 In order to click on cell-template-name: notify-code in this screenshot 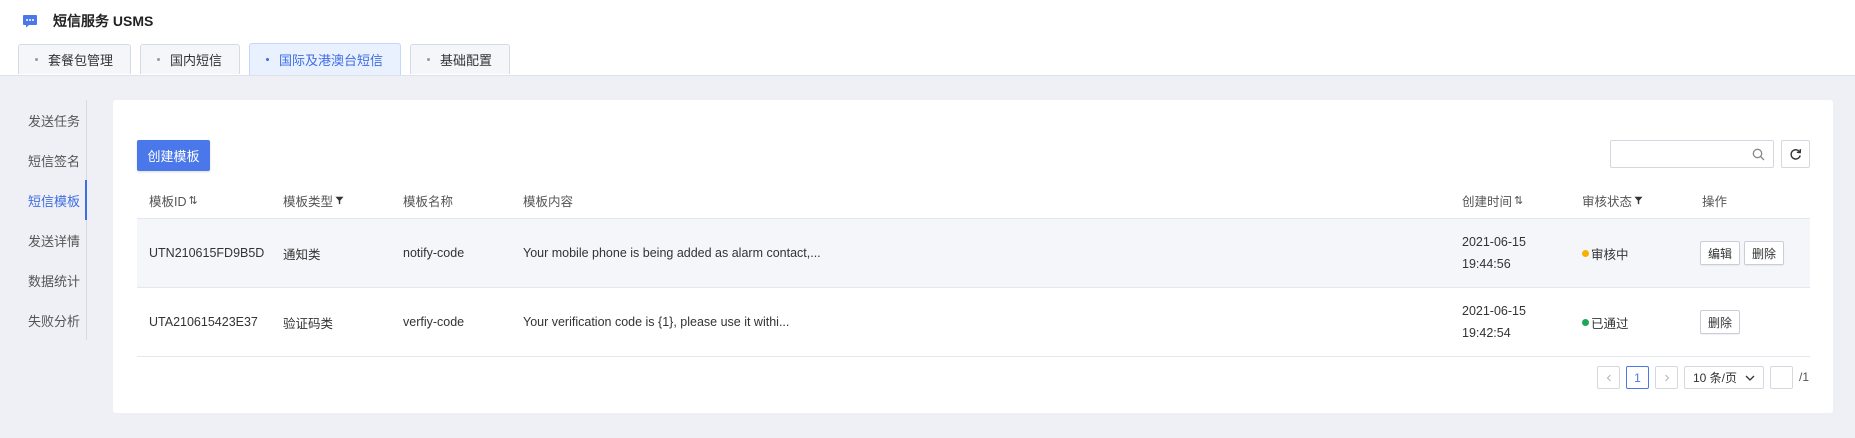, I will do `click(434, 253)`.